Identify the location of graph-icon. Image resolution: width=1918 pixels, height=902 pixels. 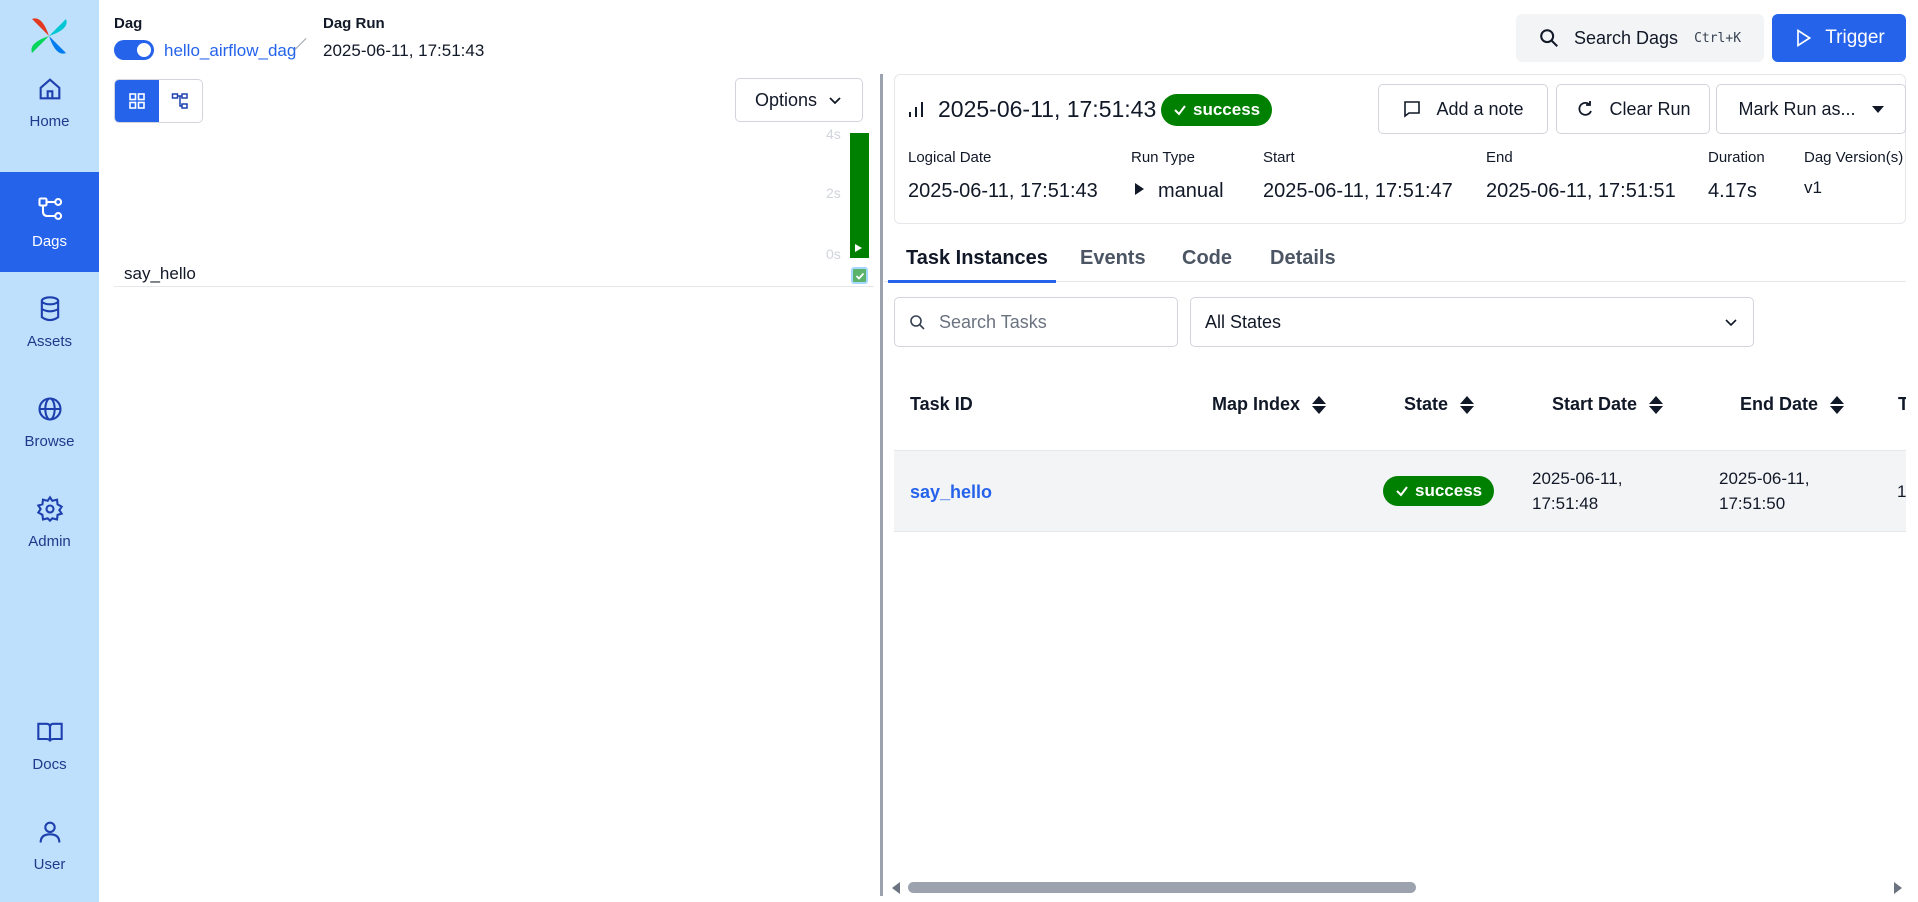
(180, 101).